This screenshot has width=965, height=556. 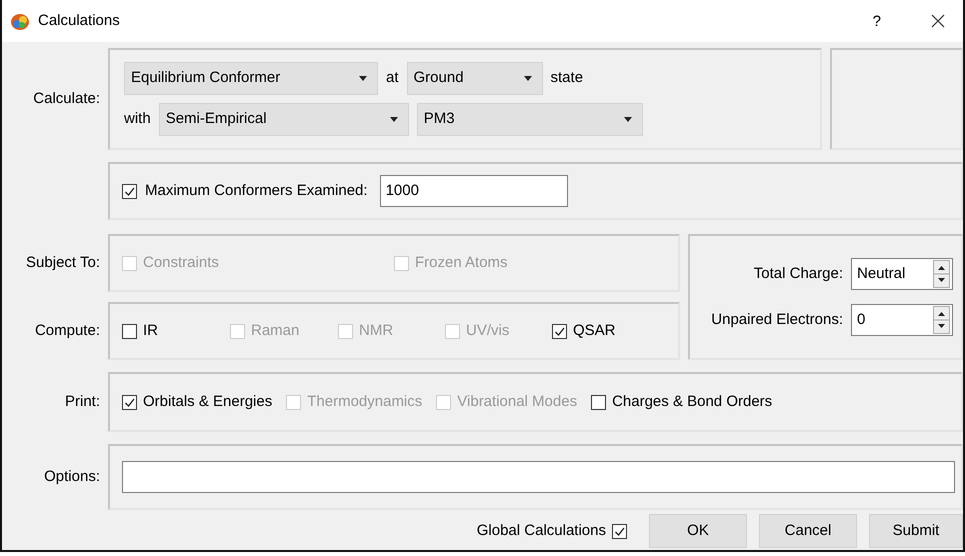 What do you see at coordinates (392, 78) in the screenshot?
I see `connector-text: at` at bounding box center [392, 78].